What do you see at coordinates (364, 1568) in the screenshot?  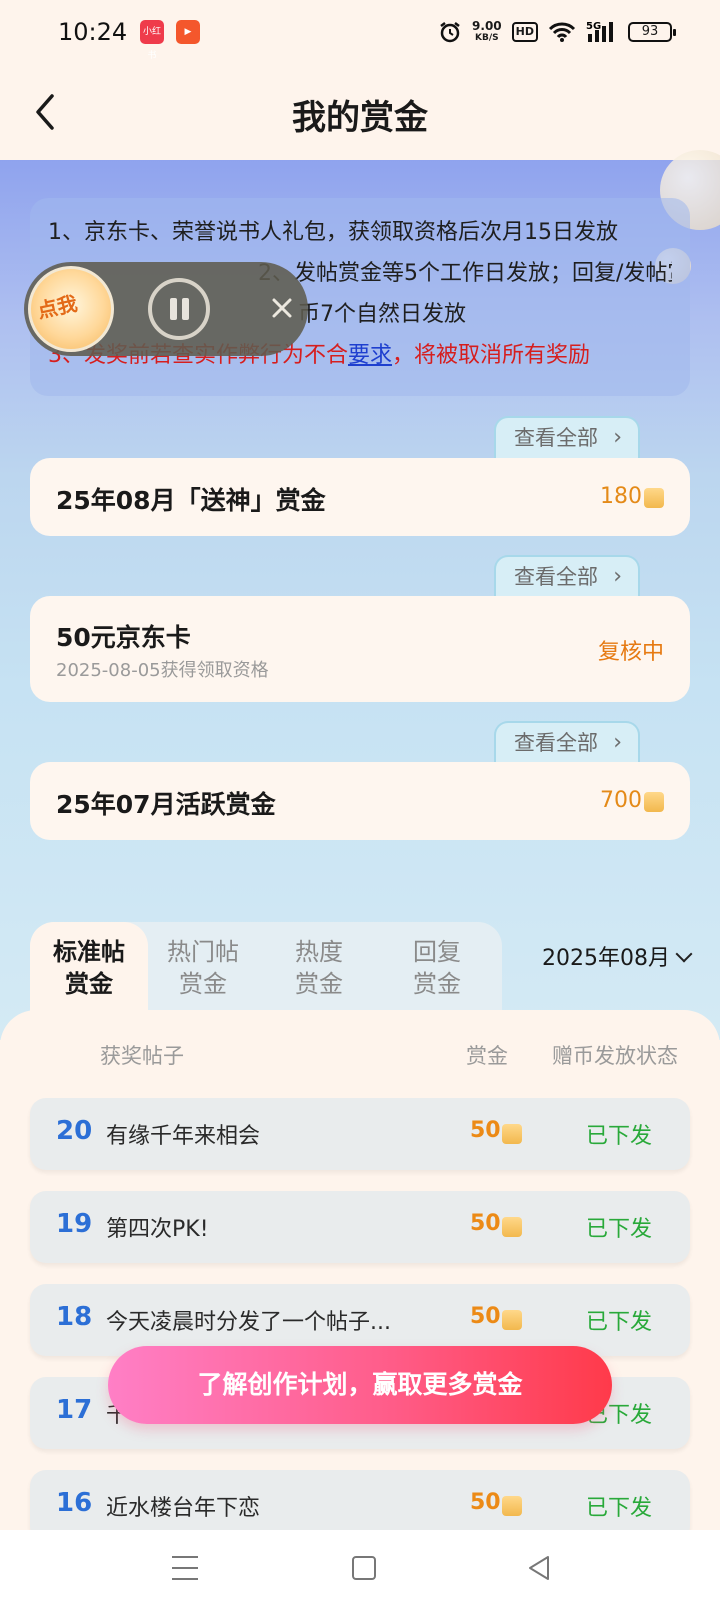 I see `home-icon` at bounding box center [364, 1568].